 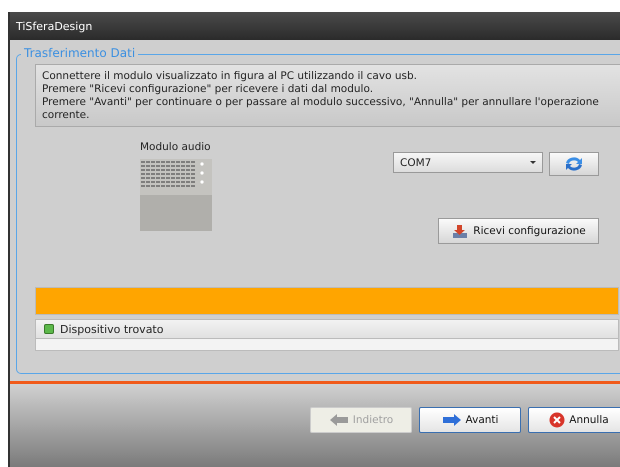 I want to click on log-message: Dispositivo trovato, so click(x=112, y=329).